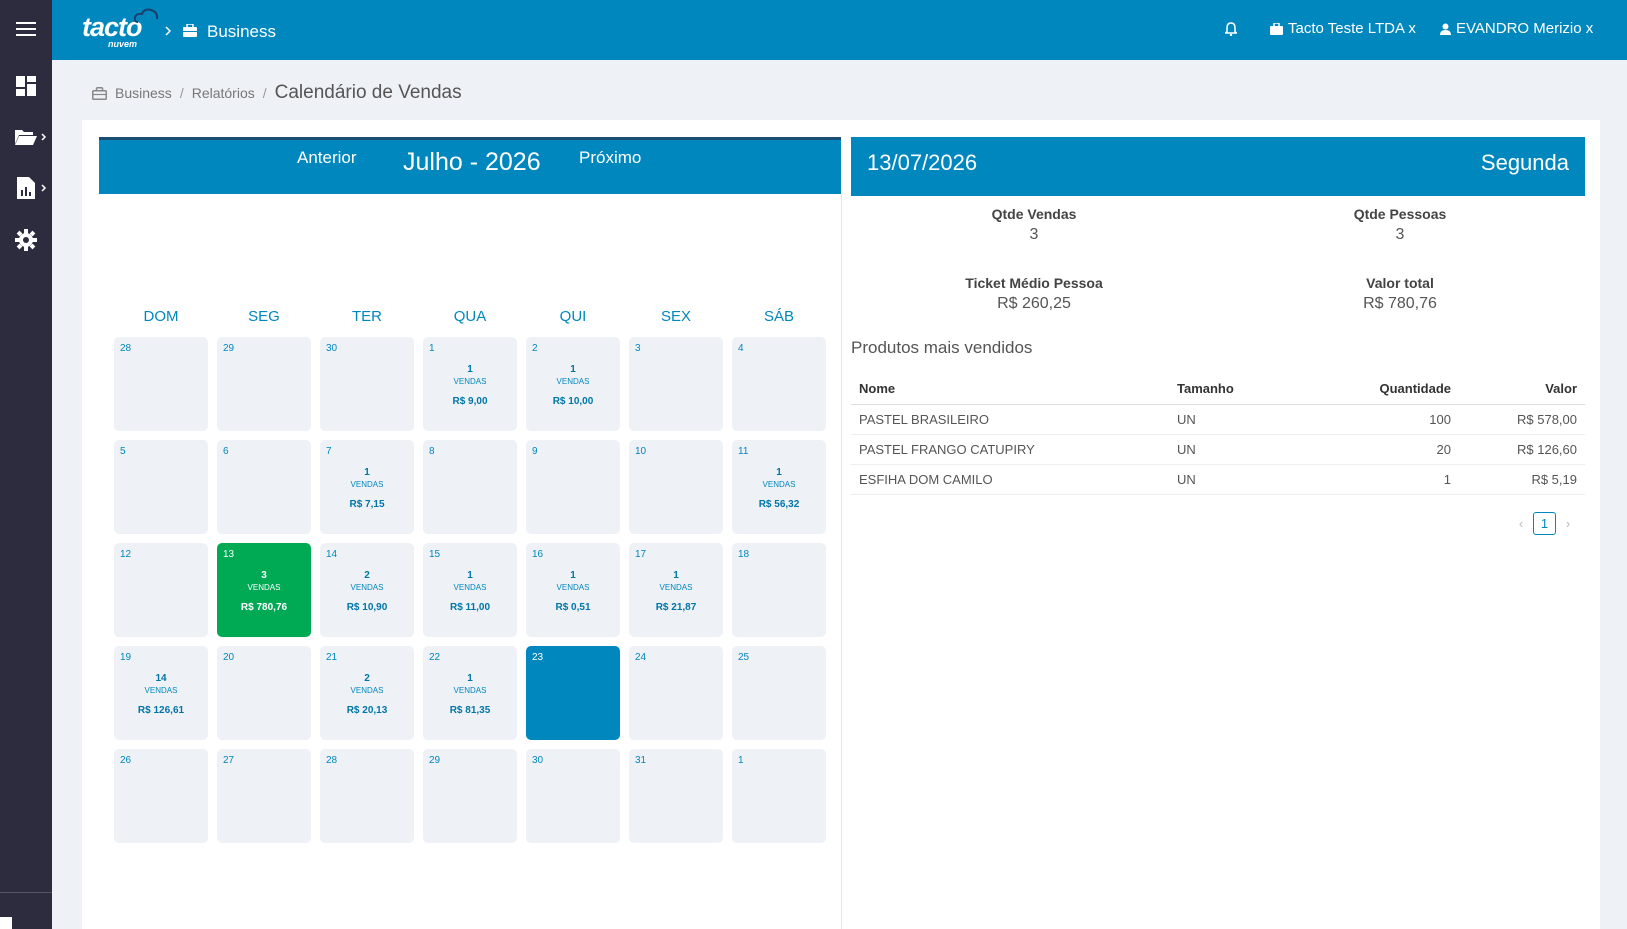 This screenshot has height=929, width=1627. I want to click on calendar-day: 2 1 VENDAS R$ 10,00, so click(573, 384).